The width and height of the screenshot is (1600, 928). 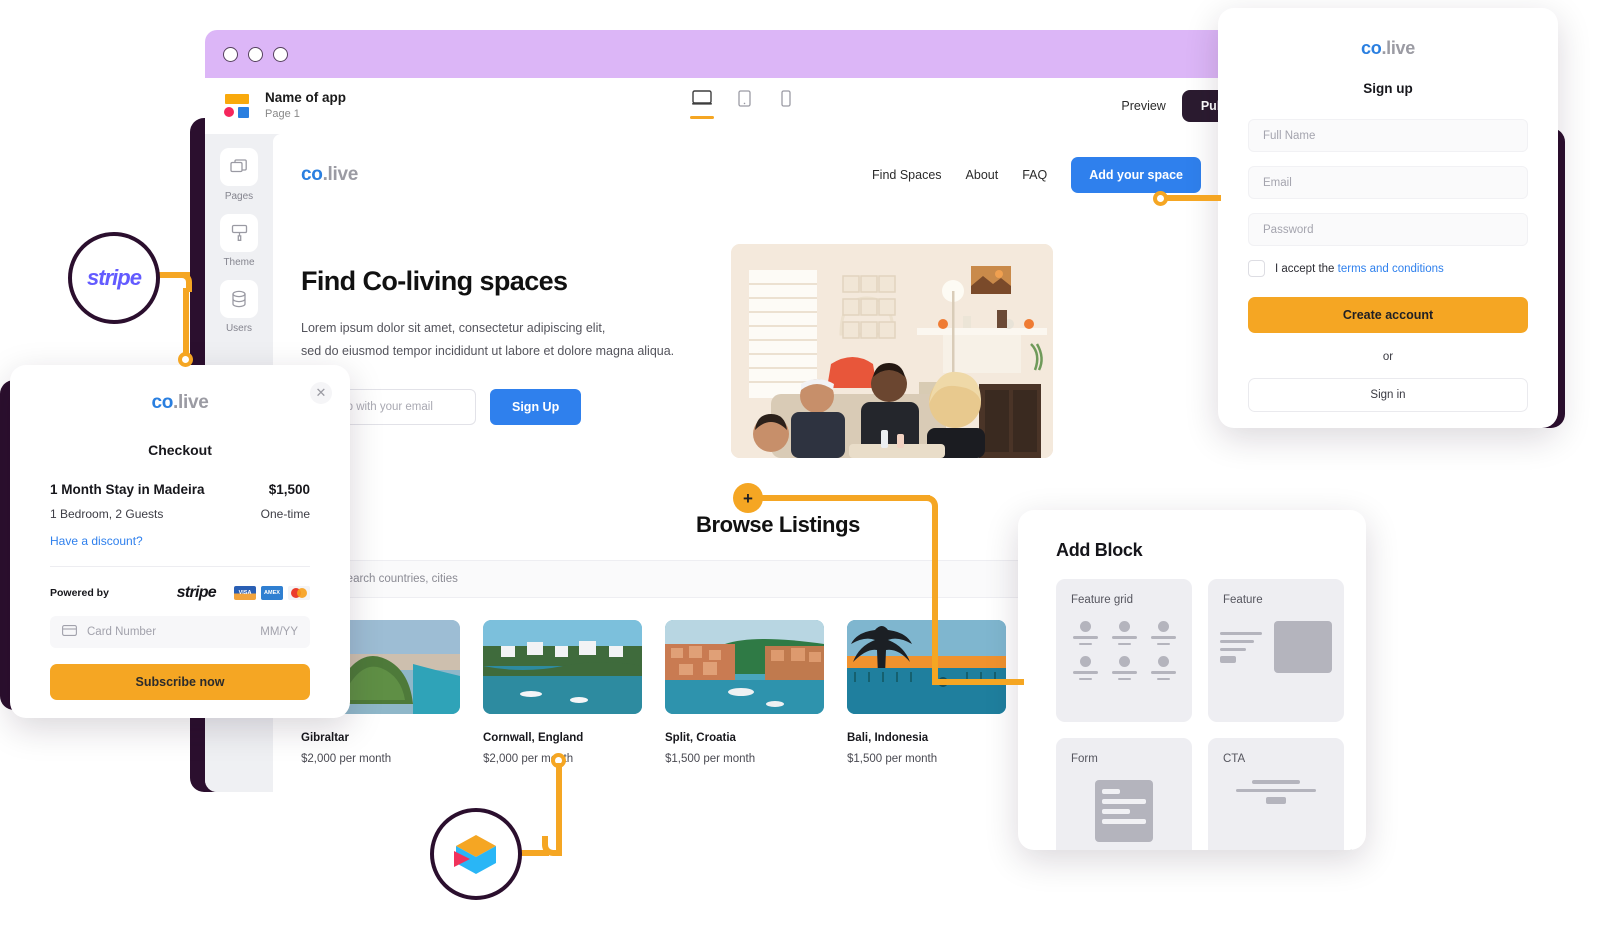 What do you see at coordinates (1306, 268) in the screenshot?
I see `terms-prefix: I accept the` at bounding box center [1306, 268].